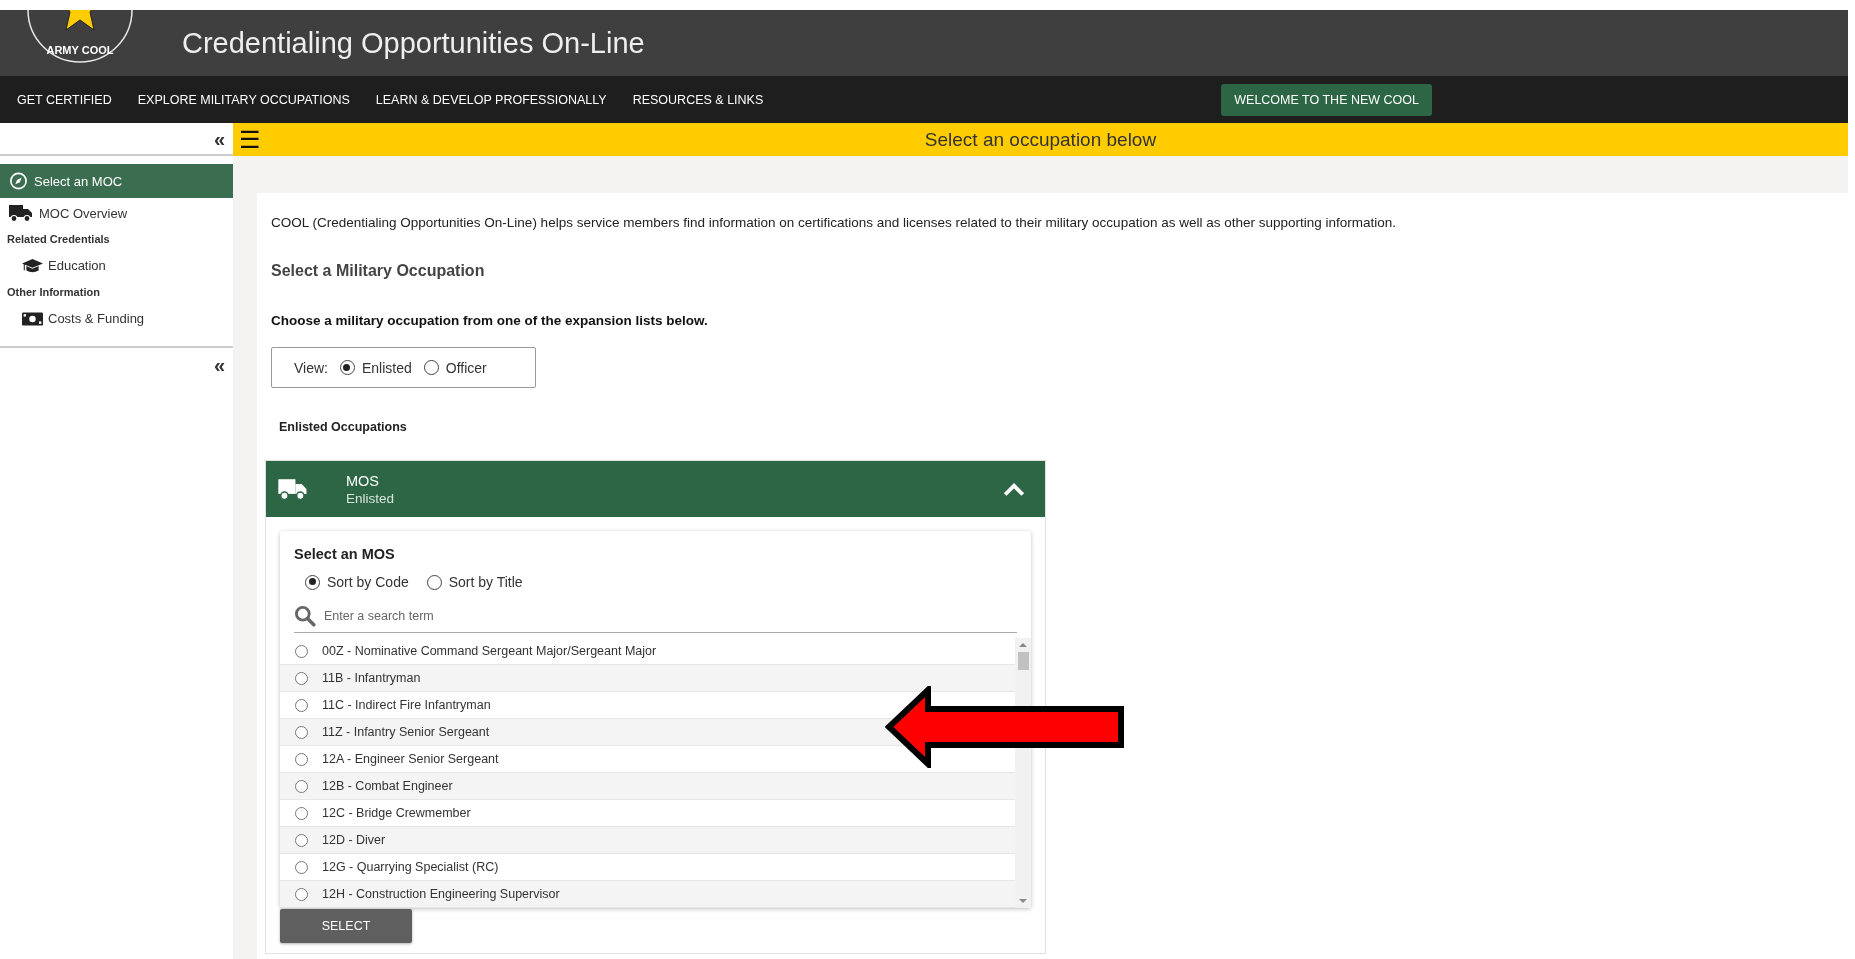  Describe the element at coordinates (655, 489) in the screenshot. I see `accordion-header: MOS Enlisted` at that location.